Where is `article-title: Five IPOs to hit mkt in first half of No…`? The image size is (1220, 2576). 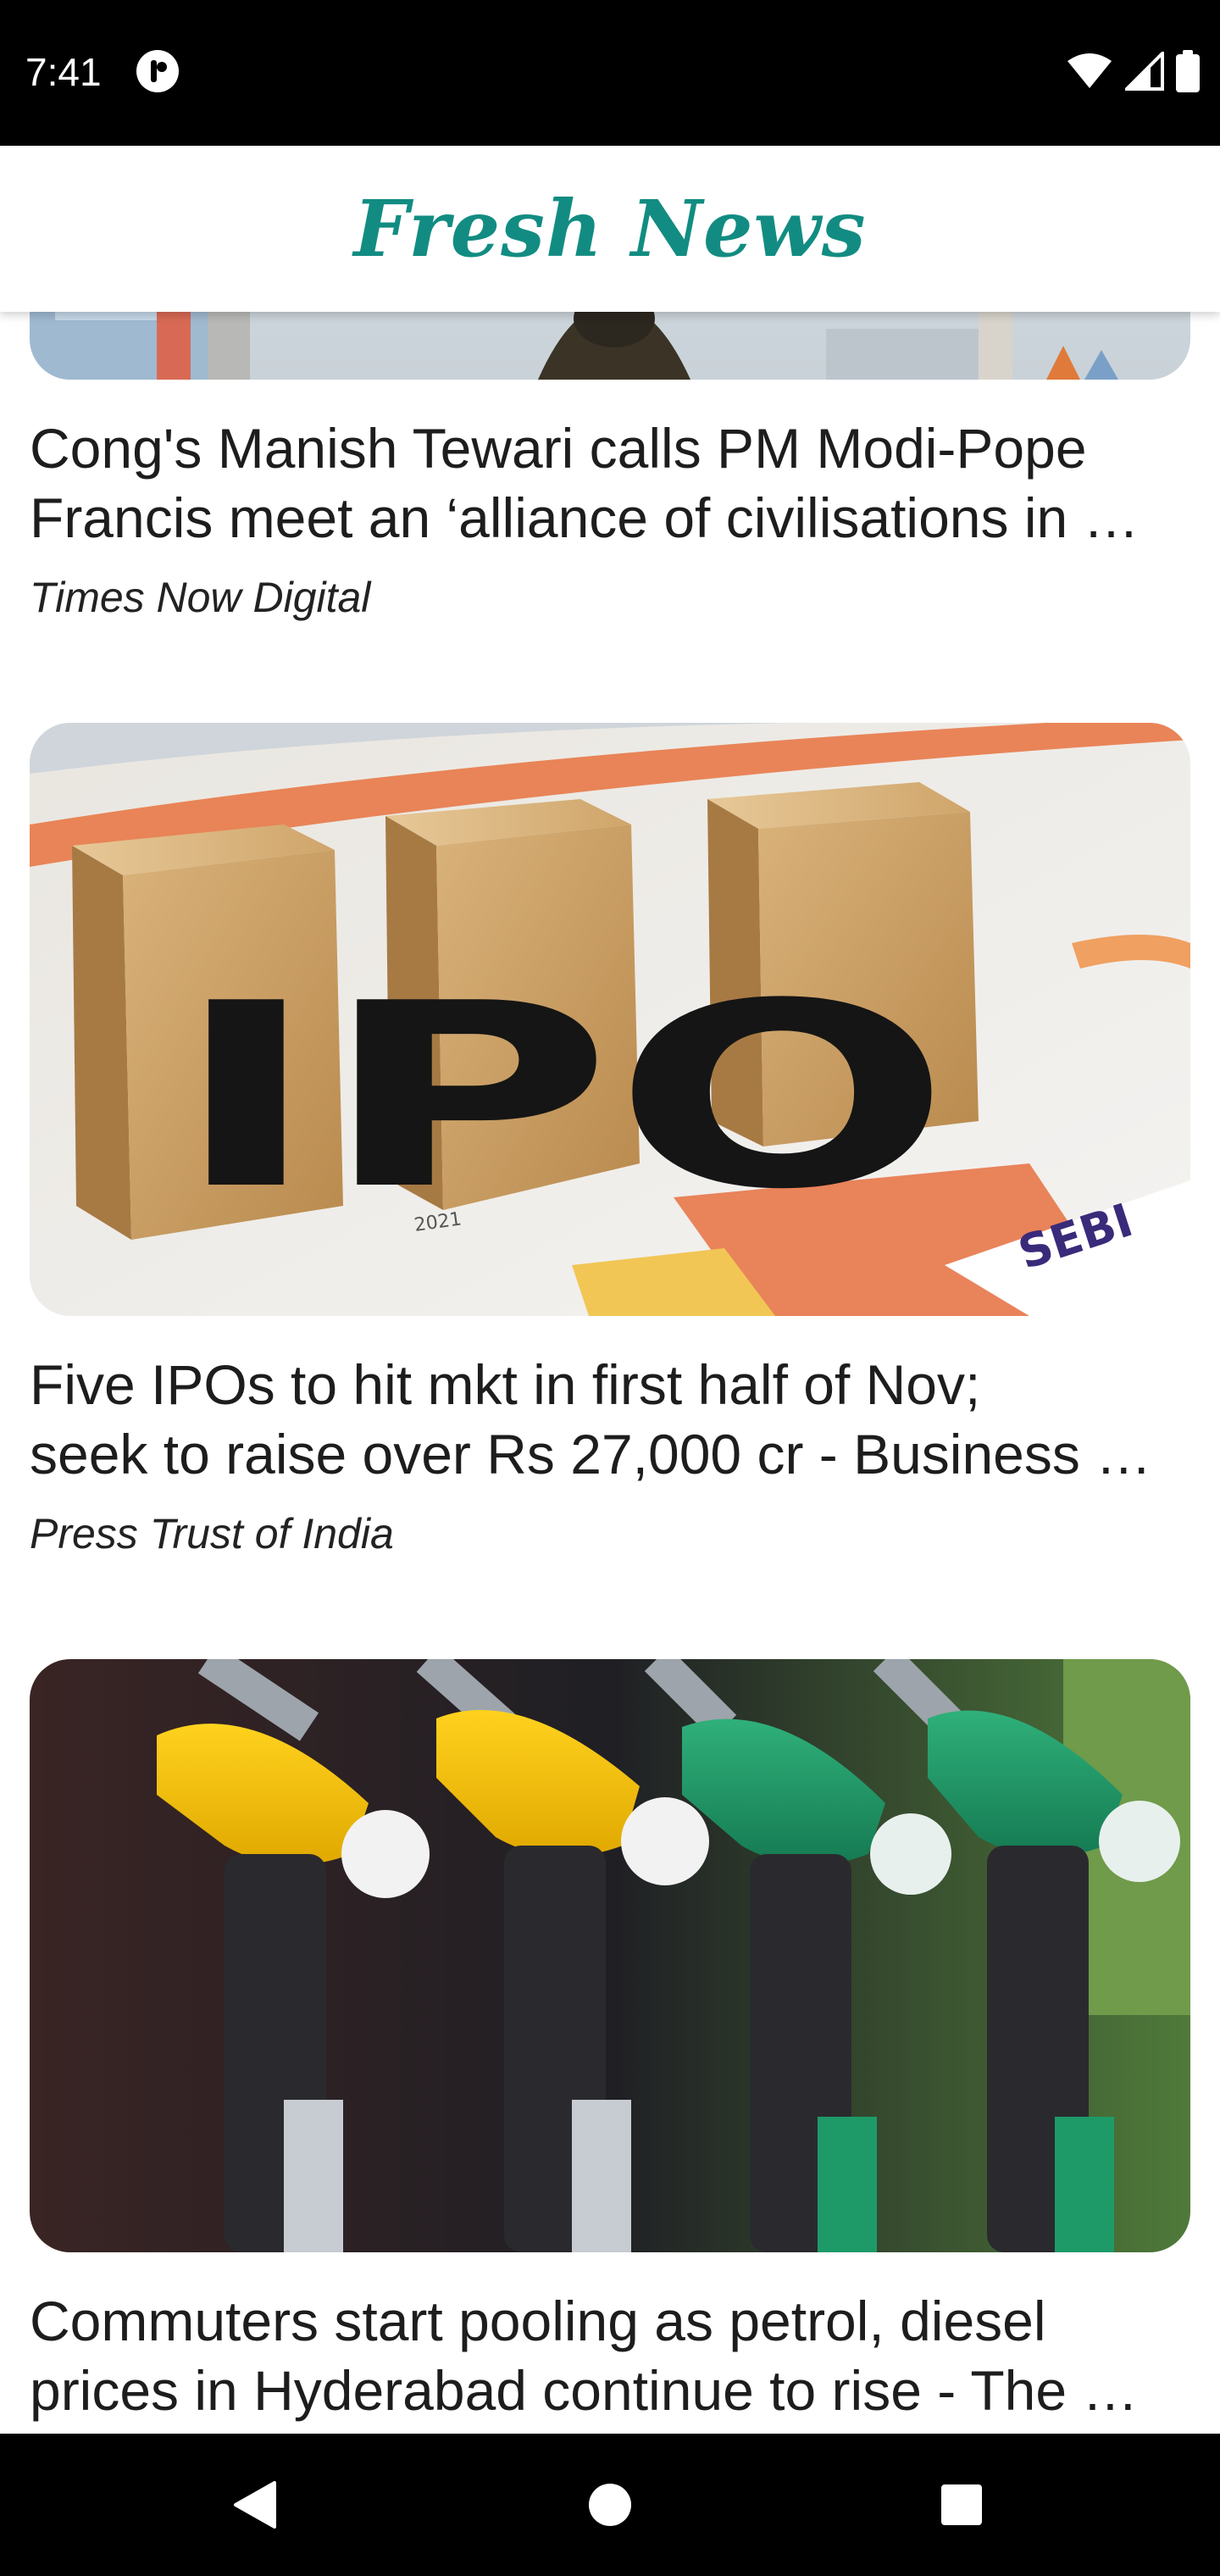 article-title: Five IPOs to hit mkt in first half of No… is located at coordinates (610, 1419).